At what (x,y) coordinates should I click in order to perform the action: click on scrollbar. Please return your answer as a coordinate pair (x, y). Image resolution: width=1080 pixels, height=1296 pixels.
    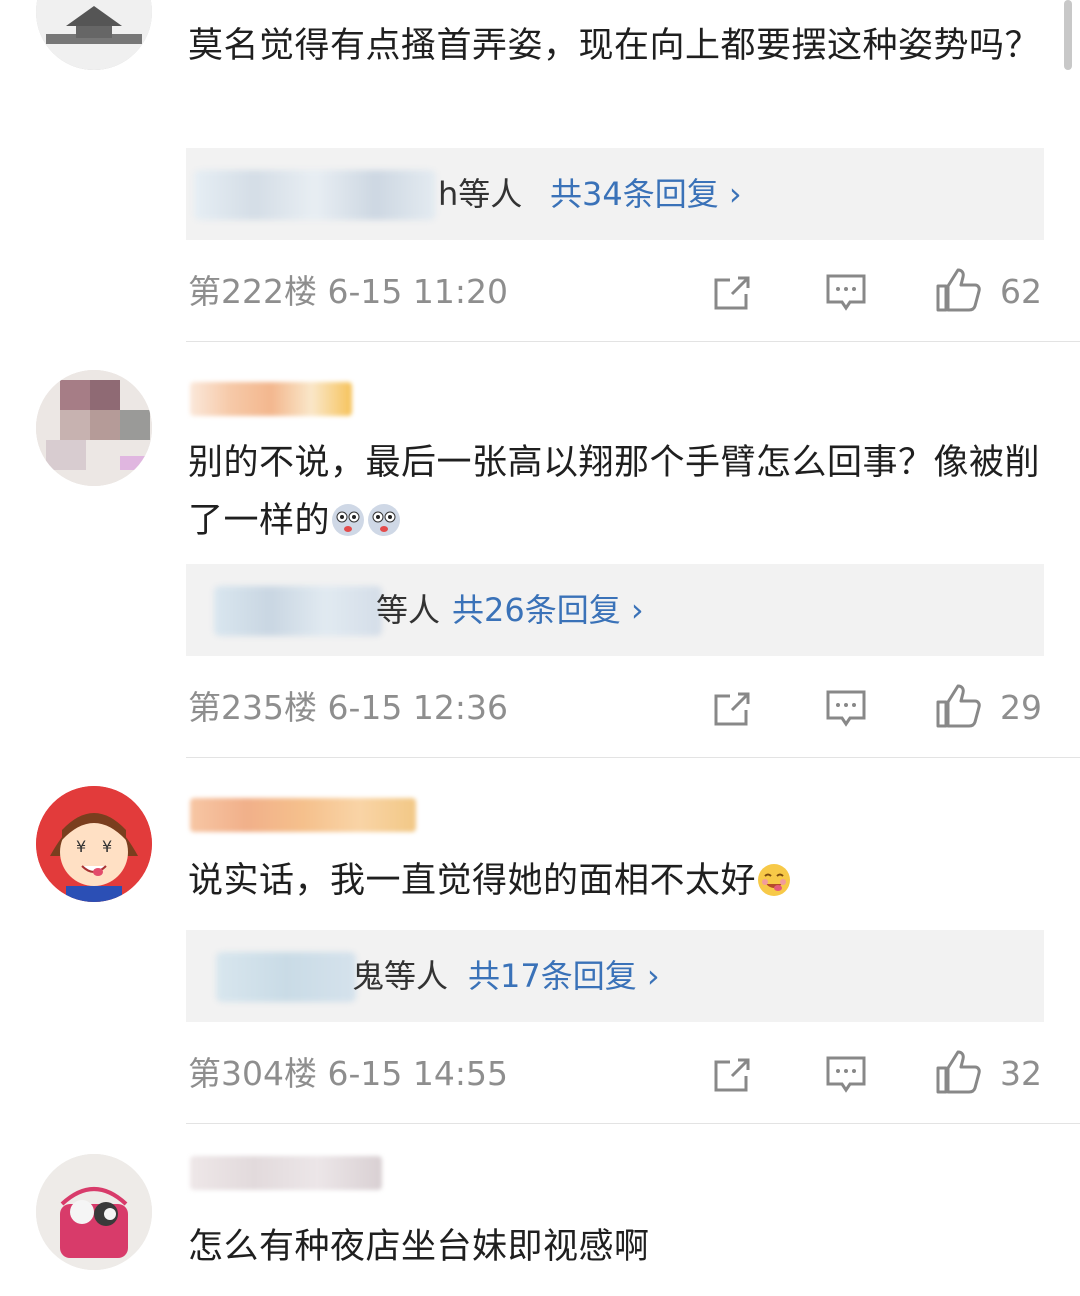
    Looking at the image, I should click on (1068, 35).